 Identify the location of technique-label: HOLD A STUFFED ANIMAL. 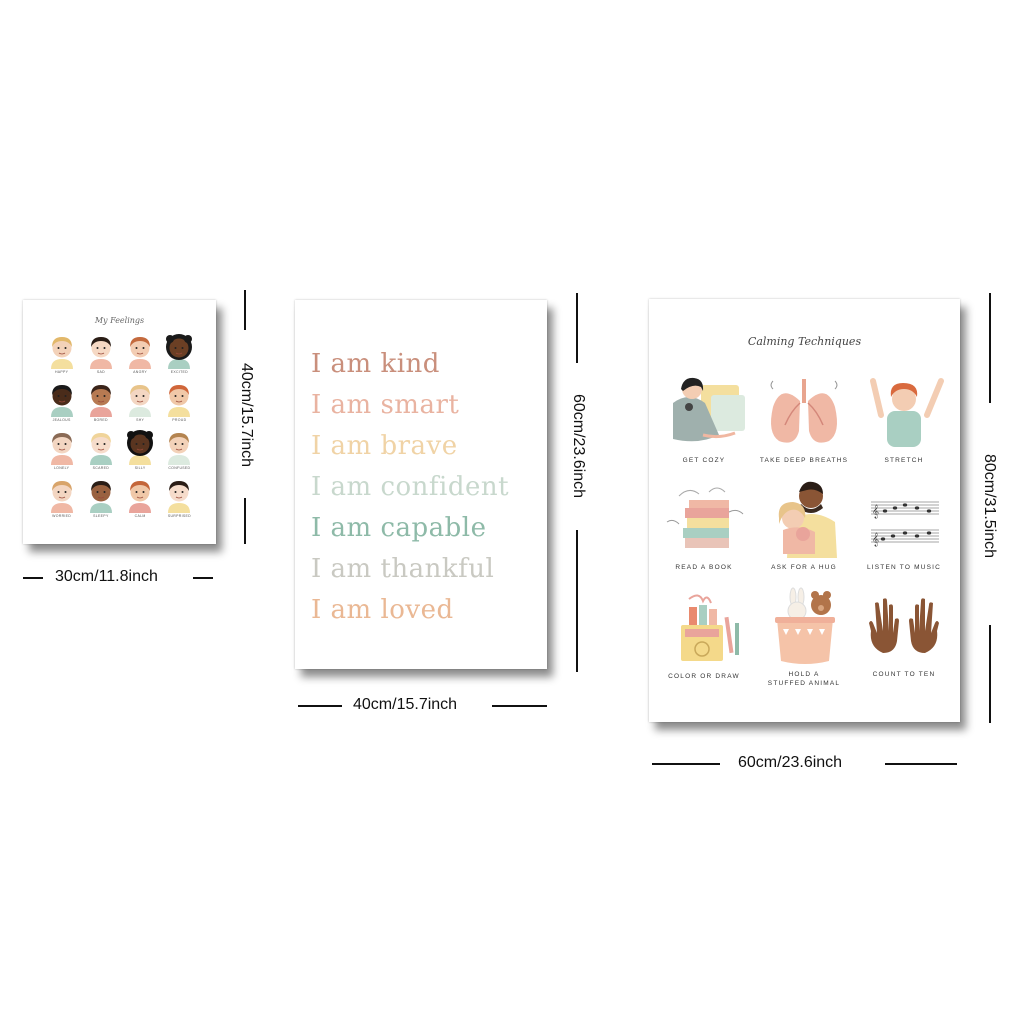
(804, 679).